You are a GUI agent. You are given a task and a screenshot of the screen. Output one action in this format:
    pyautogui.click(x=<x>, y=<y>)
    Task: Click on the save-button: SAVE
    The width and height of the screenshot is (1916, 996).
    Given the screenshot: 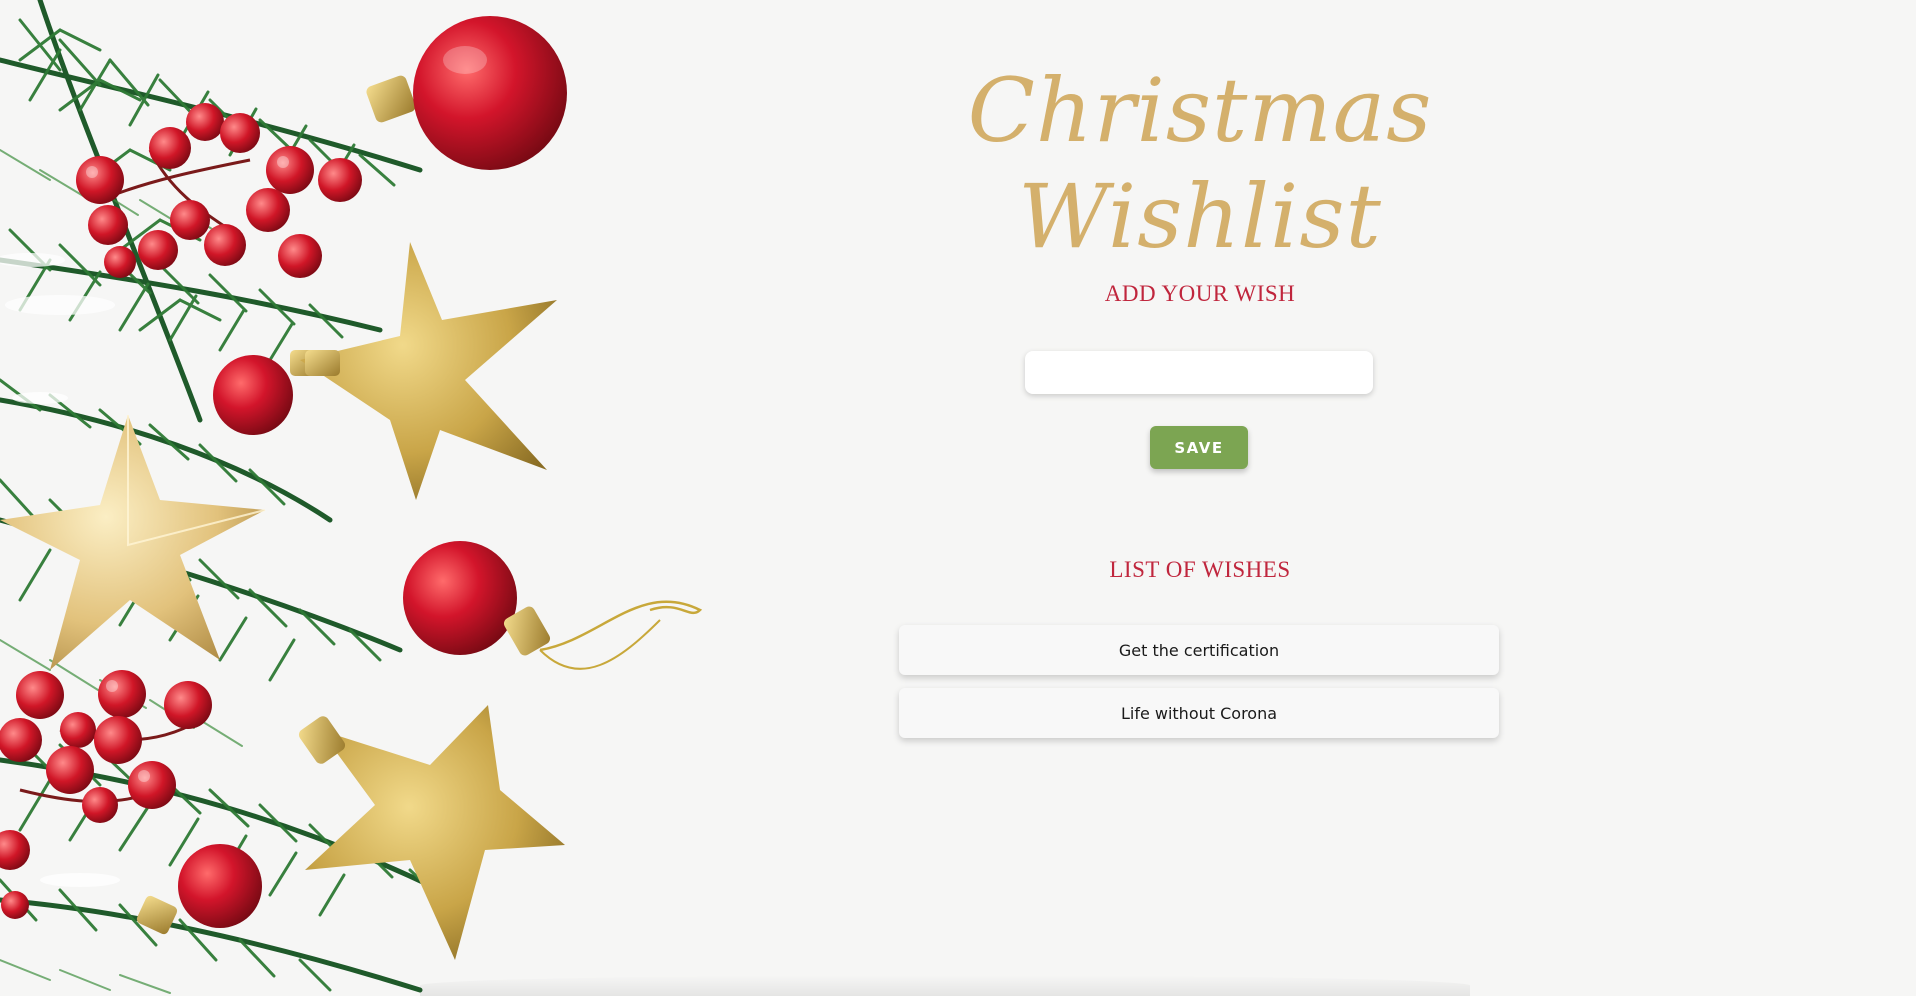 What is the action you would take?
    pyautogui.click(x=1199, y=447)
    